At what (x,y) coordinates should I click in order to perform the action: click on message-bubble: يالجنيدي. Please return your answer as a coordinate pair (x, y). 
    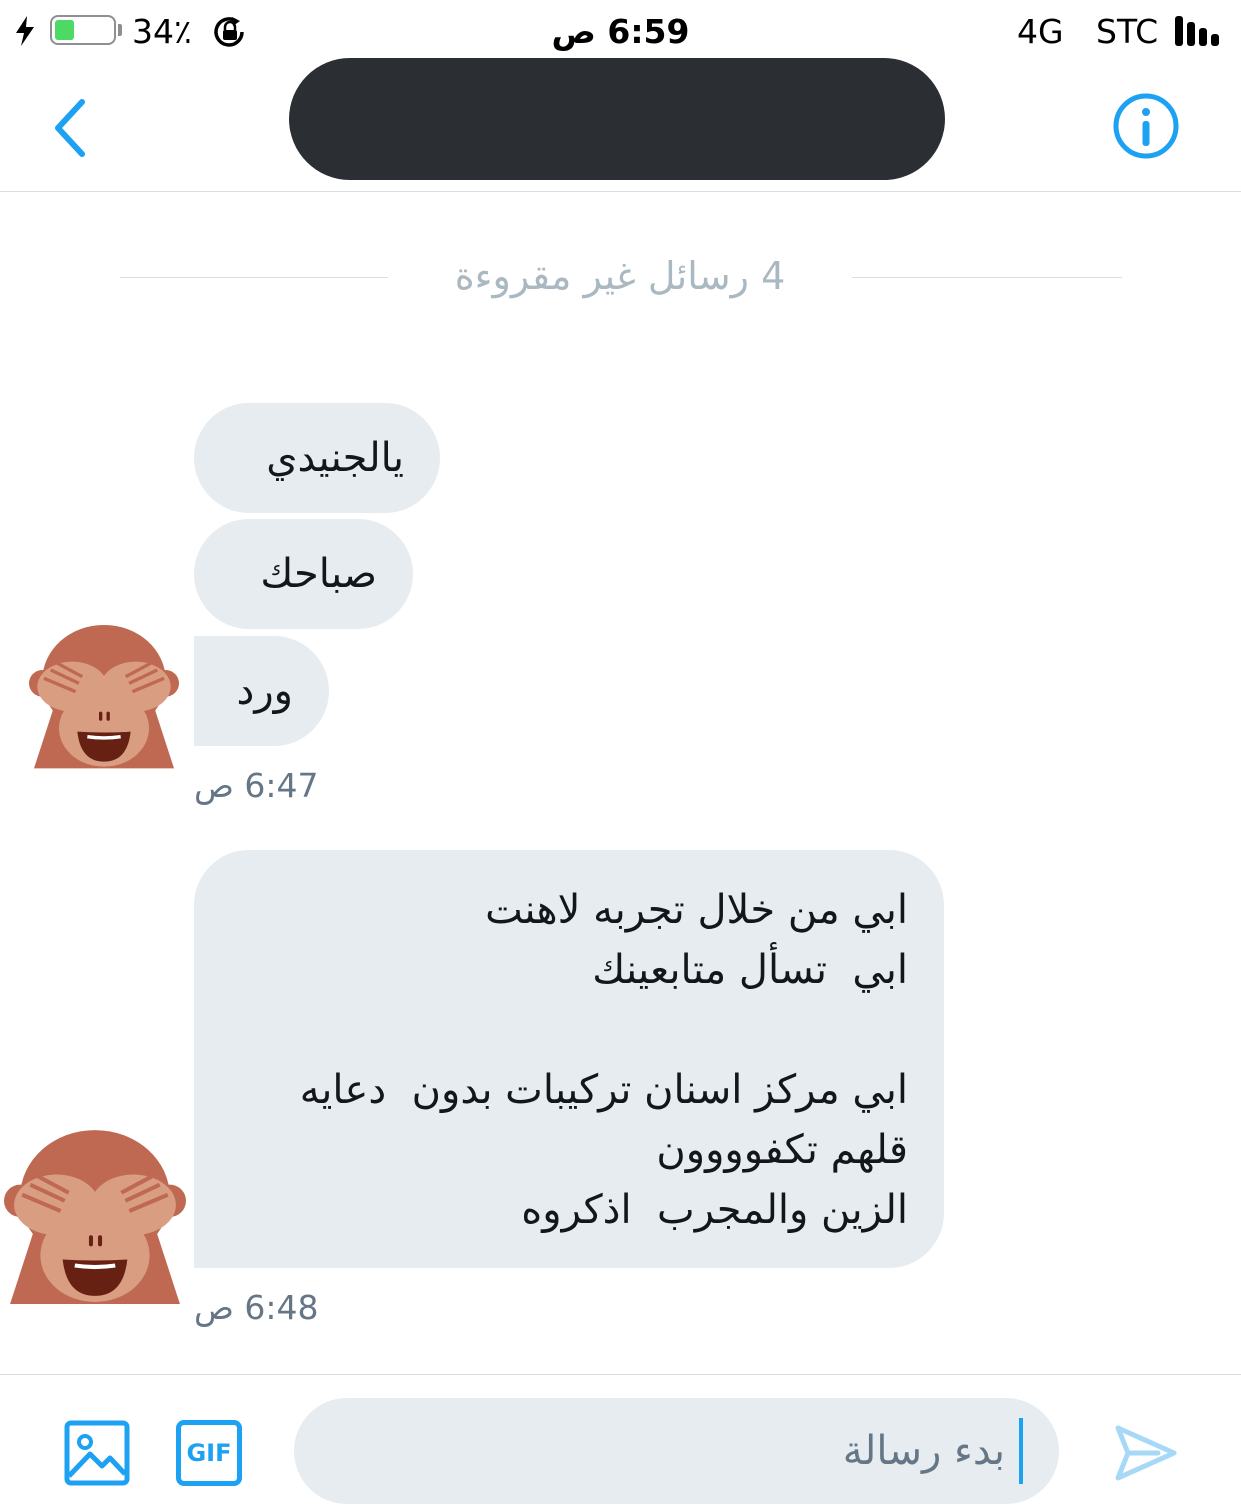
    Looking at the image, I should click on (317, 458).